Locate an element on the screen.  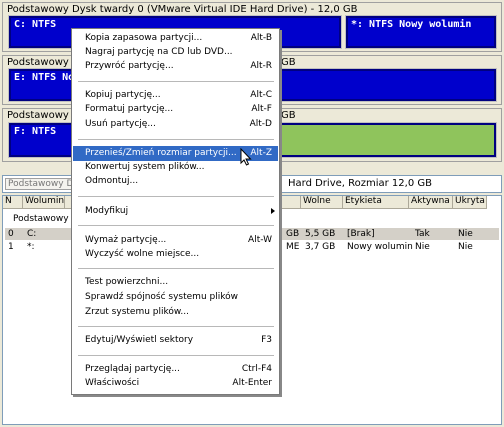
cell-volume: *: is located at coordinates (31, 247).